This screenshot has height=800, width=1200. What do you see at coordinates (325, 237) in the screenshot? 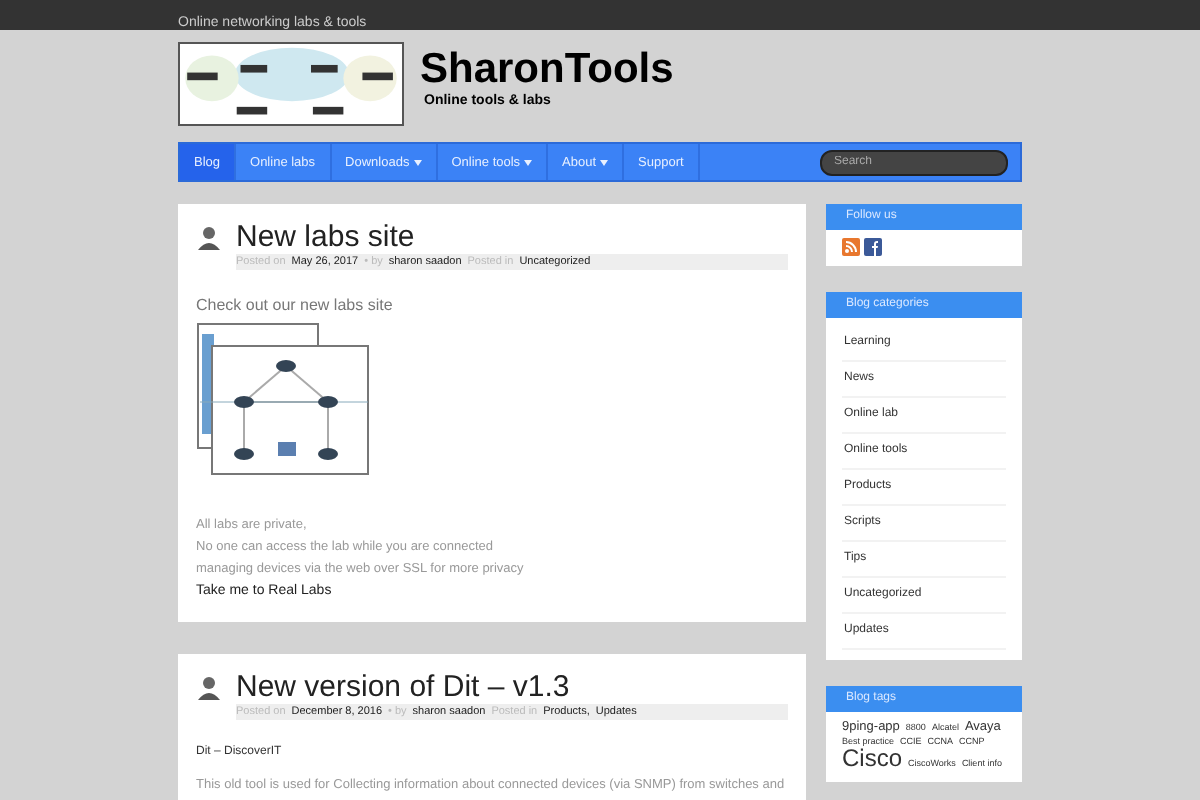
I see `post-title: New labs site` at bounding box center [325, 237].